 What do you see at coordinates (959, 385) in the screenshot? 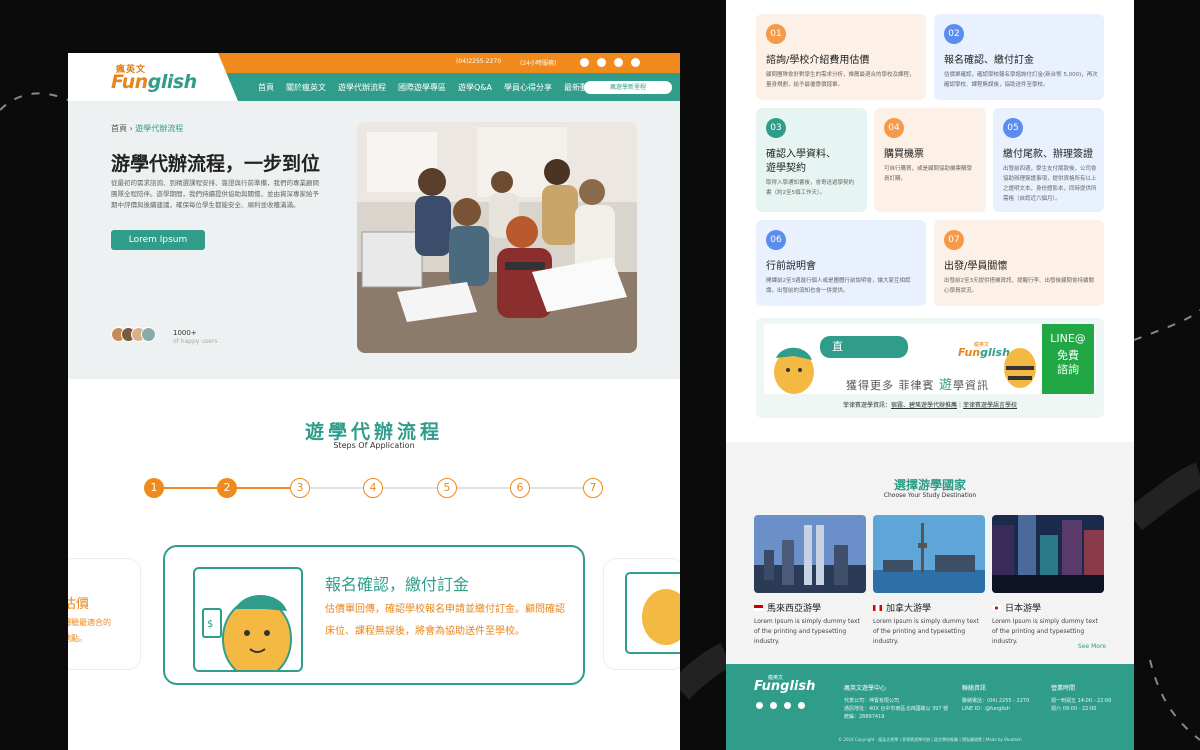
I see `line-banner-highlight2: 學` at bounding box center [959, 385].